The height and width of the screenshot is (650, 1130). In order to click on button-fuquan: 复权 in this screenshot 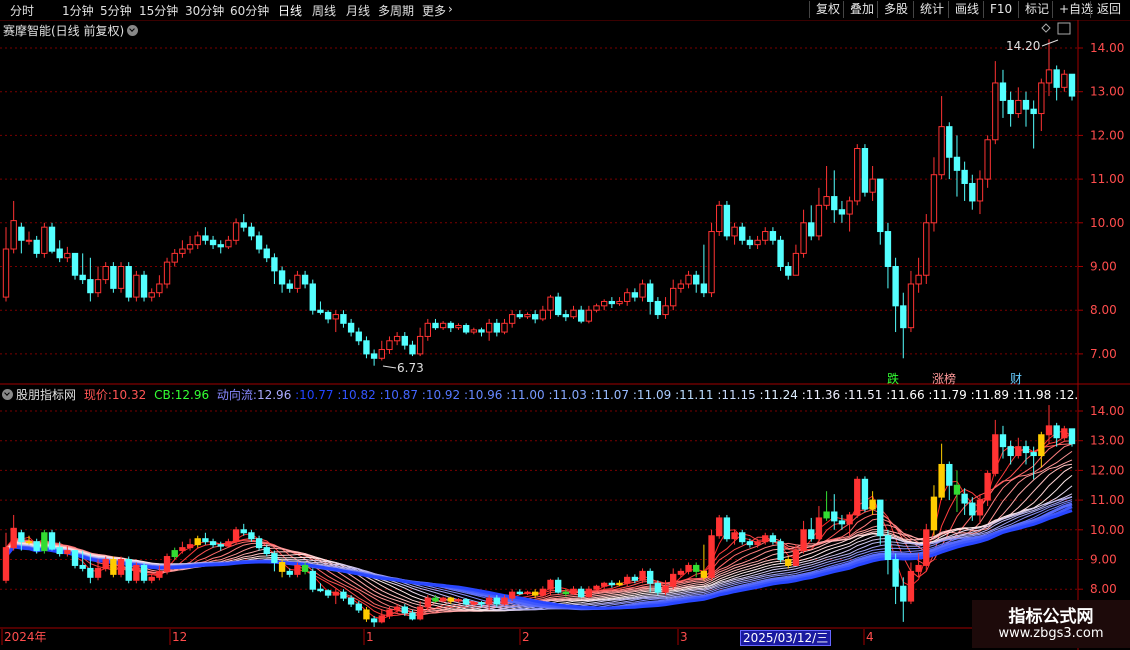, I will do `click(827, 9)`.